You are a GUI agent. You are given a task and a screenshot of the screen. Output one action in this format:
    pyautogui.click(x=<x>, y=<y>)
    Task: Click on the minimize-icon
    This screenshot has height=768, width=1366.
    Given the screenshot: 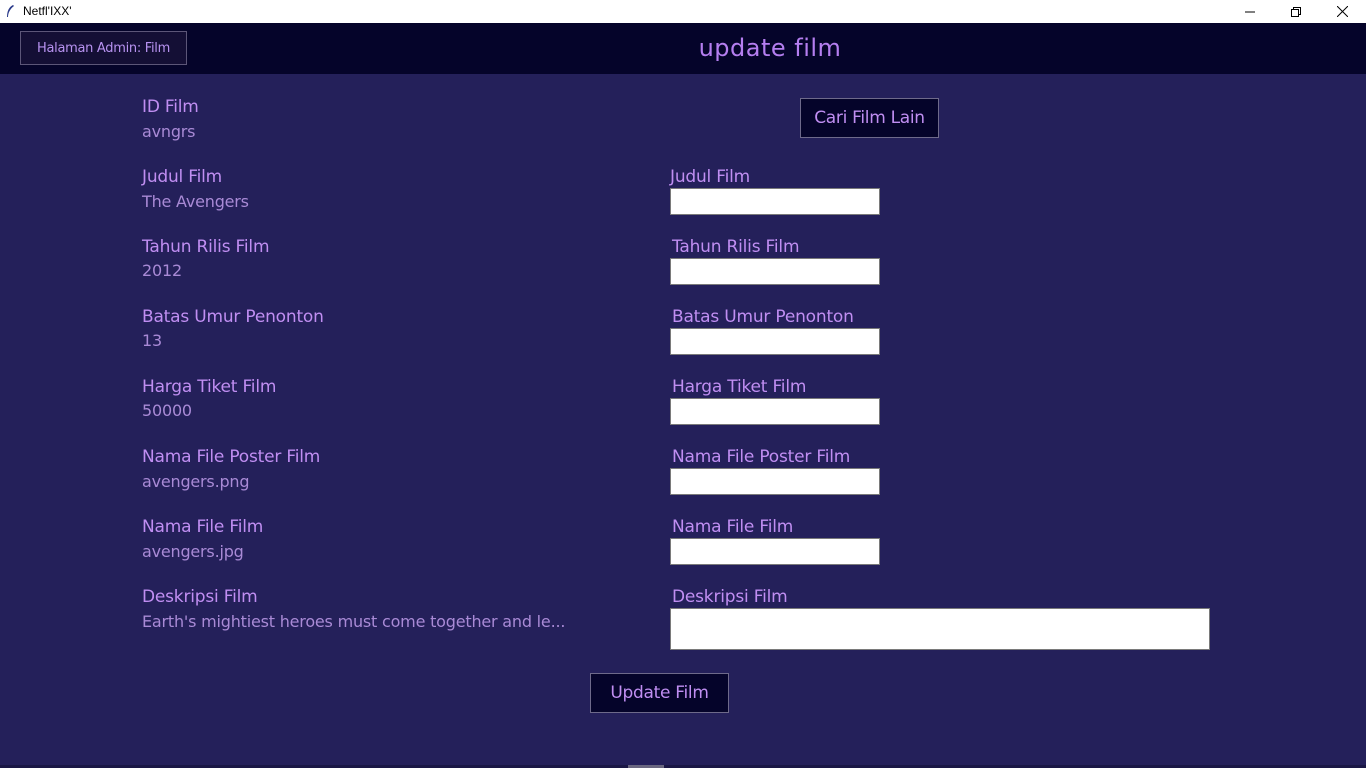 What is the action you would take?
    pyautogui.click(x=1250, y=11)
    